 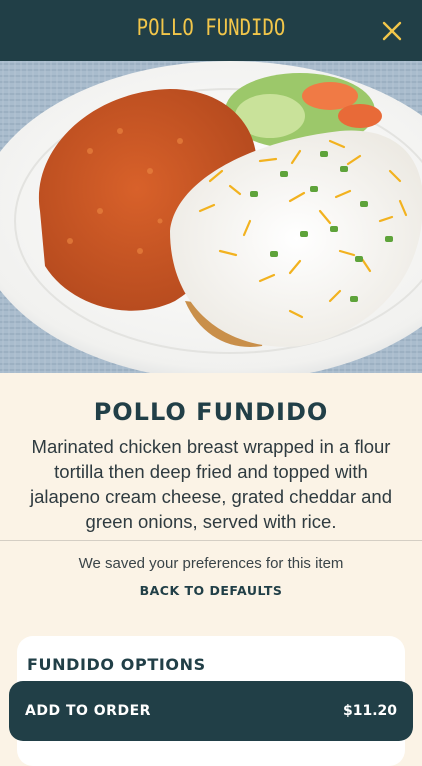 I want to click on back-to-defaults-link: BACK TO DEFAULTS, so click(x=211, y=590).